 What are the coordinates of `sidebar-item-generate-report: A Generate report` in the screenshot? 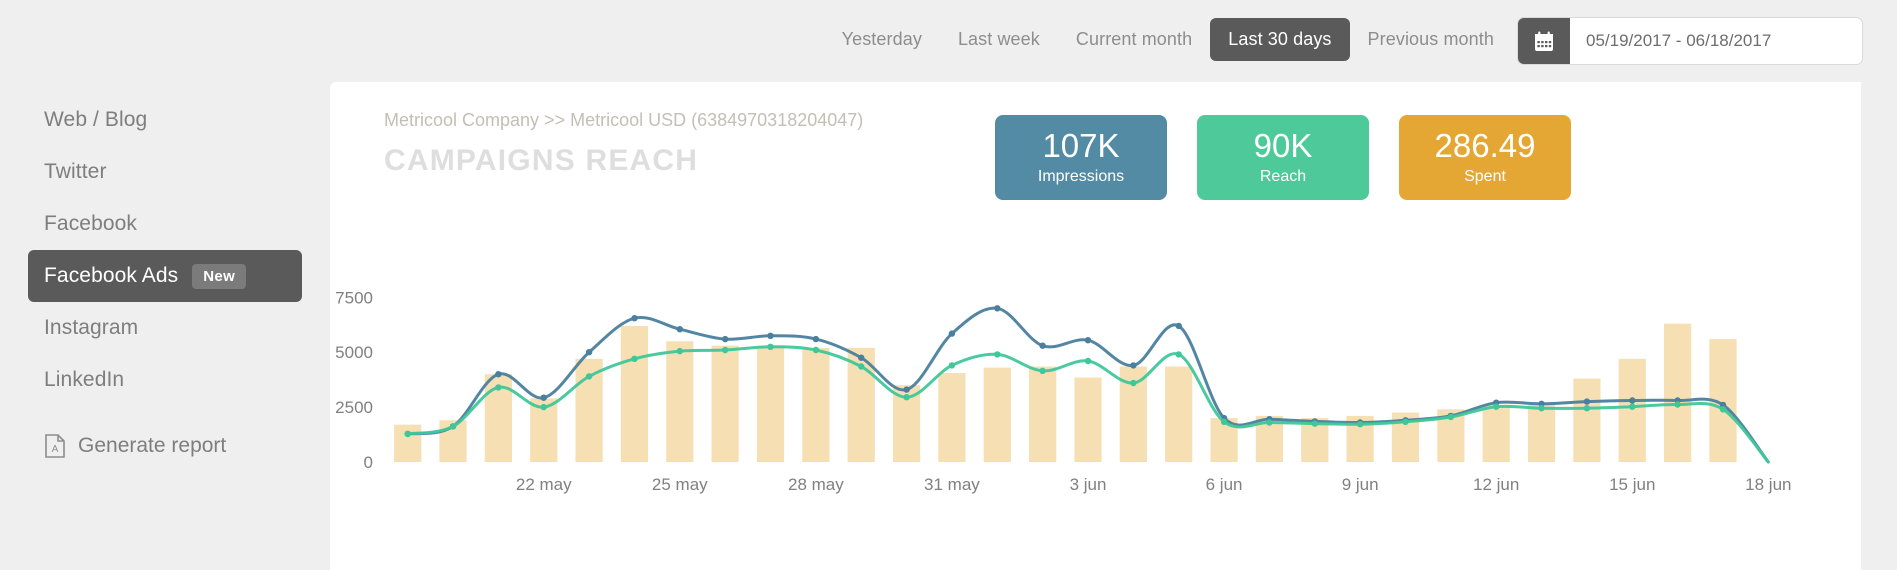 It's located at (165, 446).